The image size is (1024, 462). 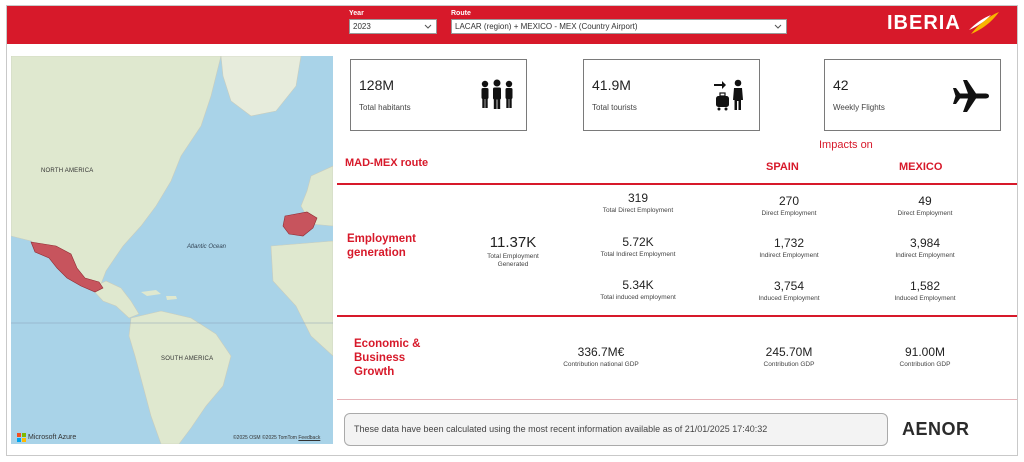 I want to click on metric-value: 3,984, so click(x=925, y=243).